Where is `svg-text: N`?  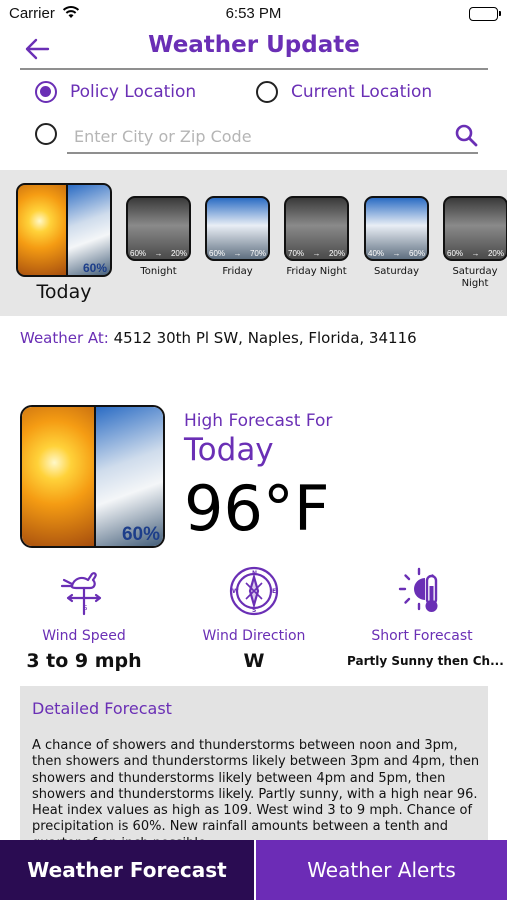
svg-text: N is located at coordinates (254, 573).